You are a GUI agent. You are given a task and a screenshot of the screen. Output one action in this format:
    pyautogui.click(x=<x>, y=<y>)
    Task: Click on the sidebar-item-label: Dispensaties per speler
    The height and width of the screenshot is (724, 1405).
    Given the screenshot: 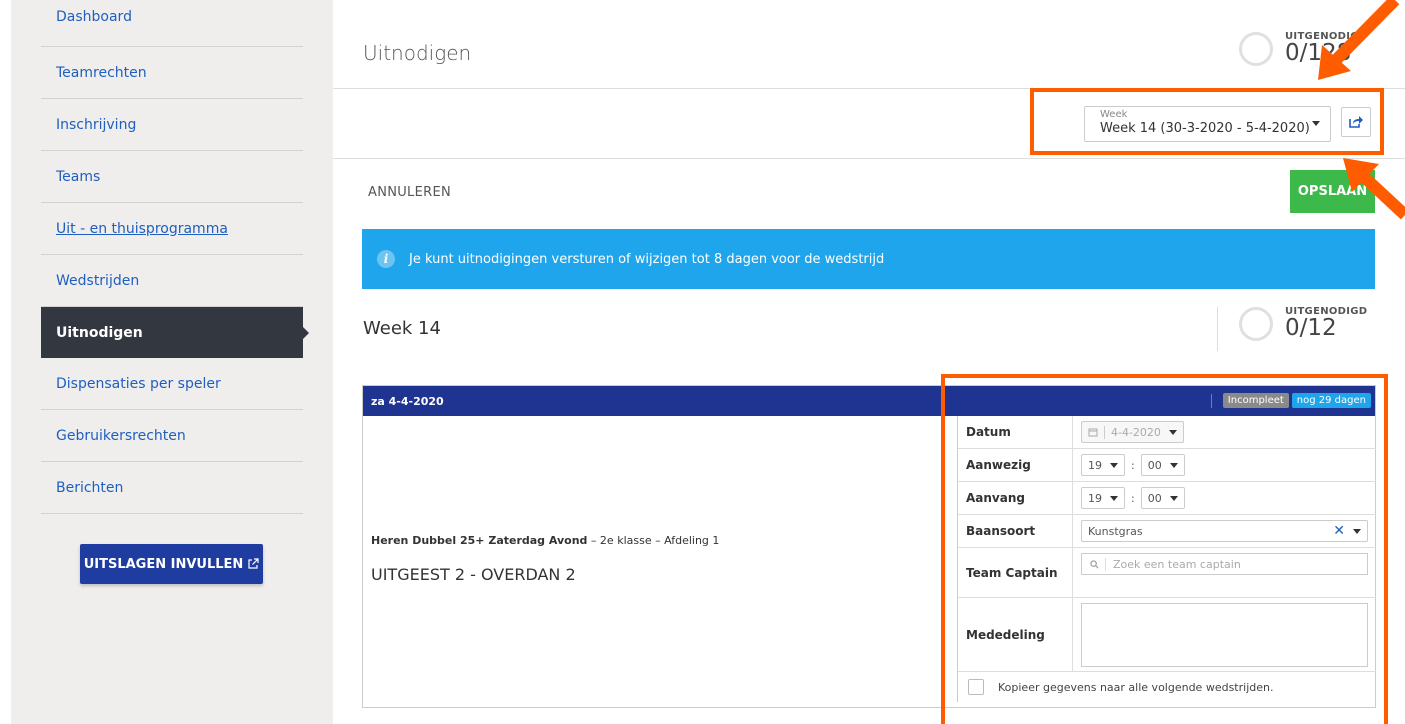 What is the action you would take?
    pyautogui.click(x=138, y=383)
    